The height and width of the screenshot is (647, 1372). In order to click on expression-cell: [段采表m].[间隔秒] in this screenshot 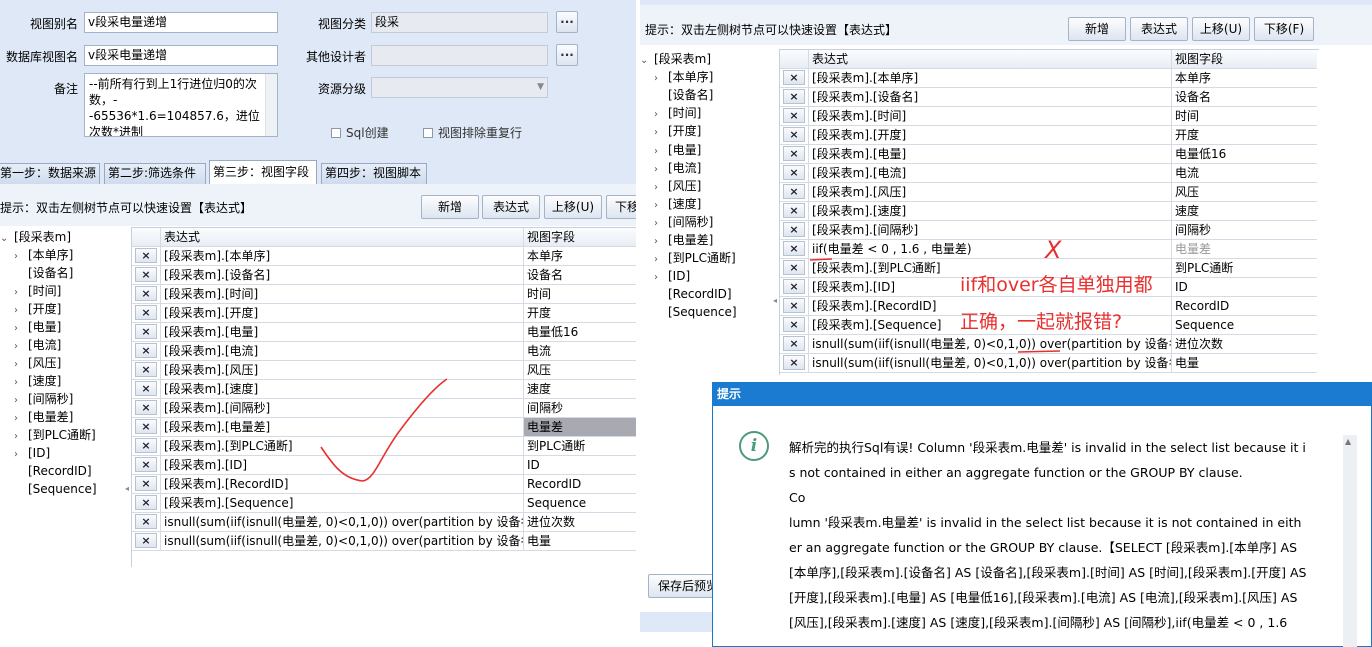, I will do `click(990, 230)`.